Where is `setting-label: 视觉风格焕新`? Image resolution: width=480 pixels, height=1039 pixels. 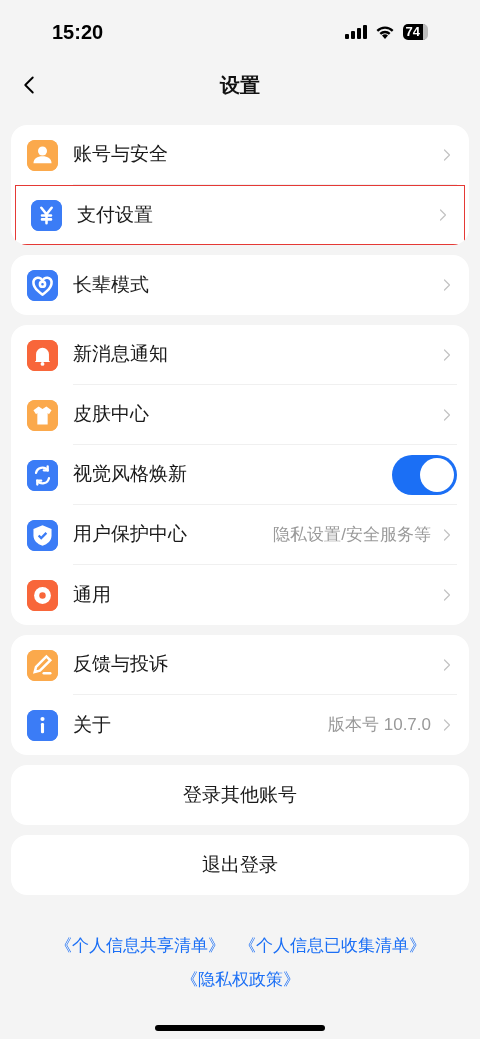
setting-label: 视觉风格焕新 is located at coordinates (130, 474).